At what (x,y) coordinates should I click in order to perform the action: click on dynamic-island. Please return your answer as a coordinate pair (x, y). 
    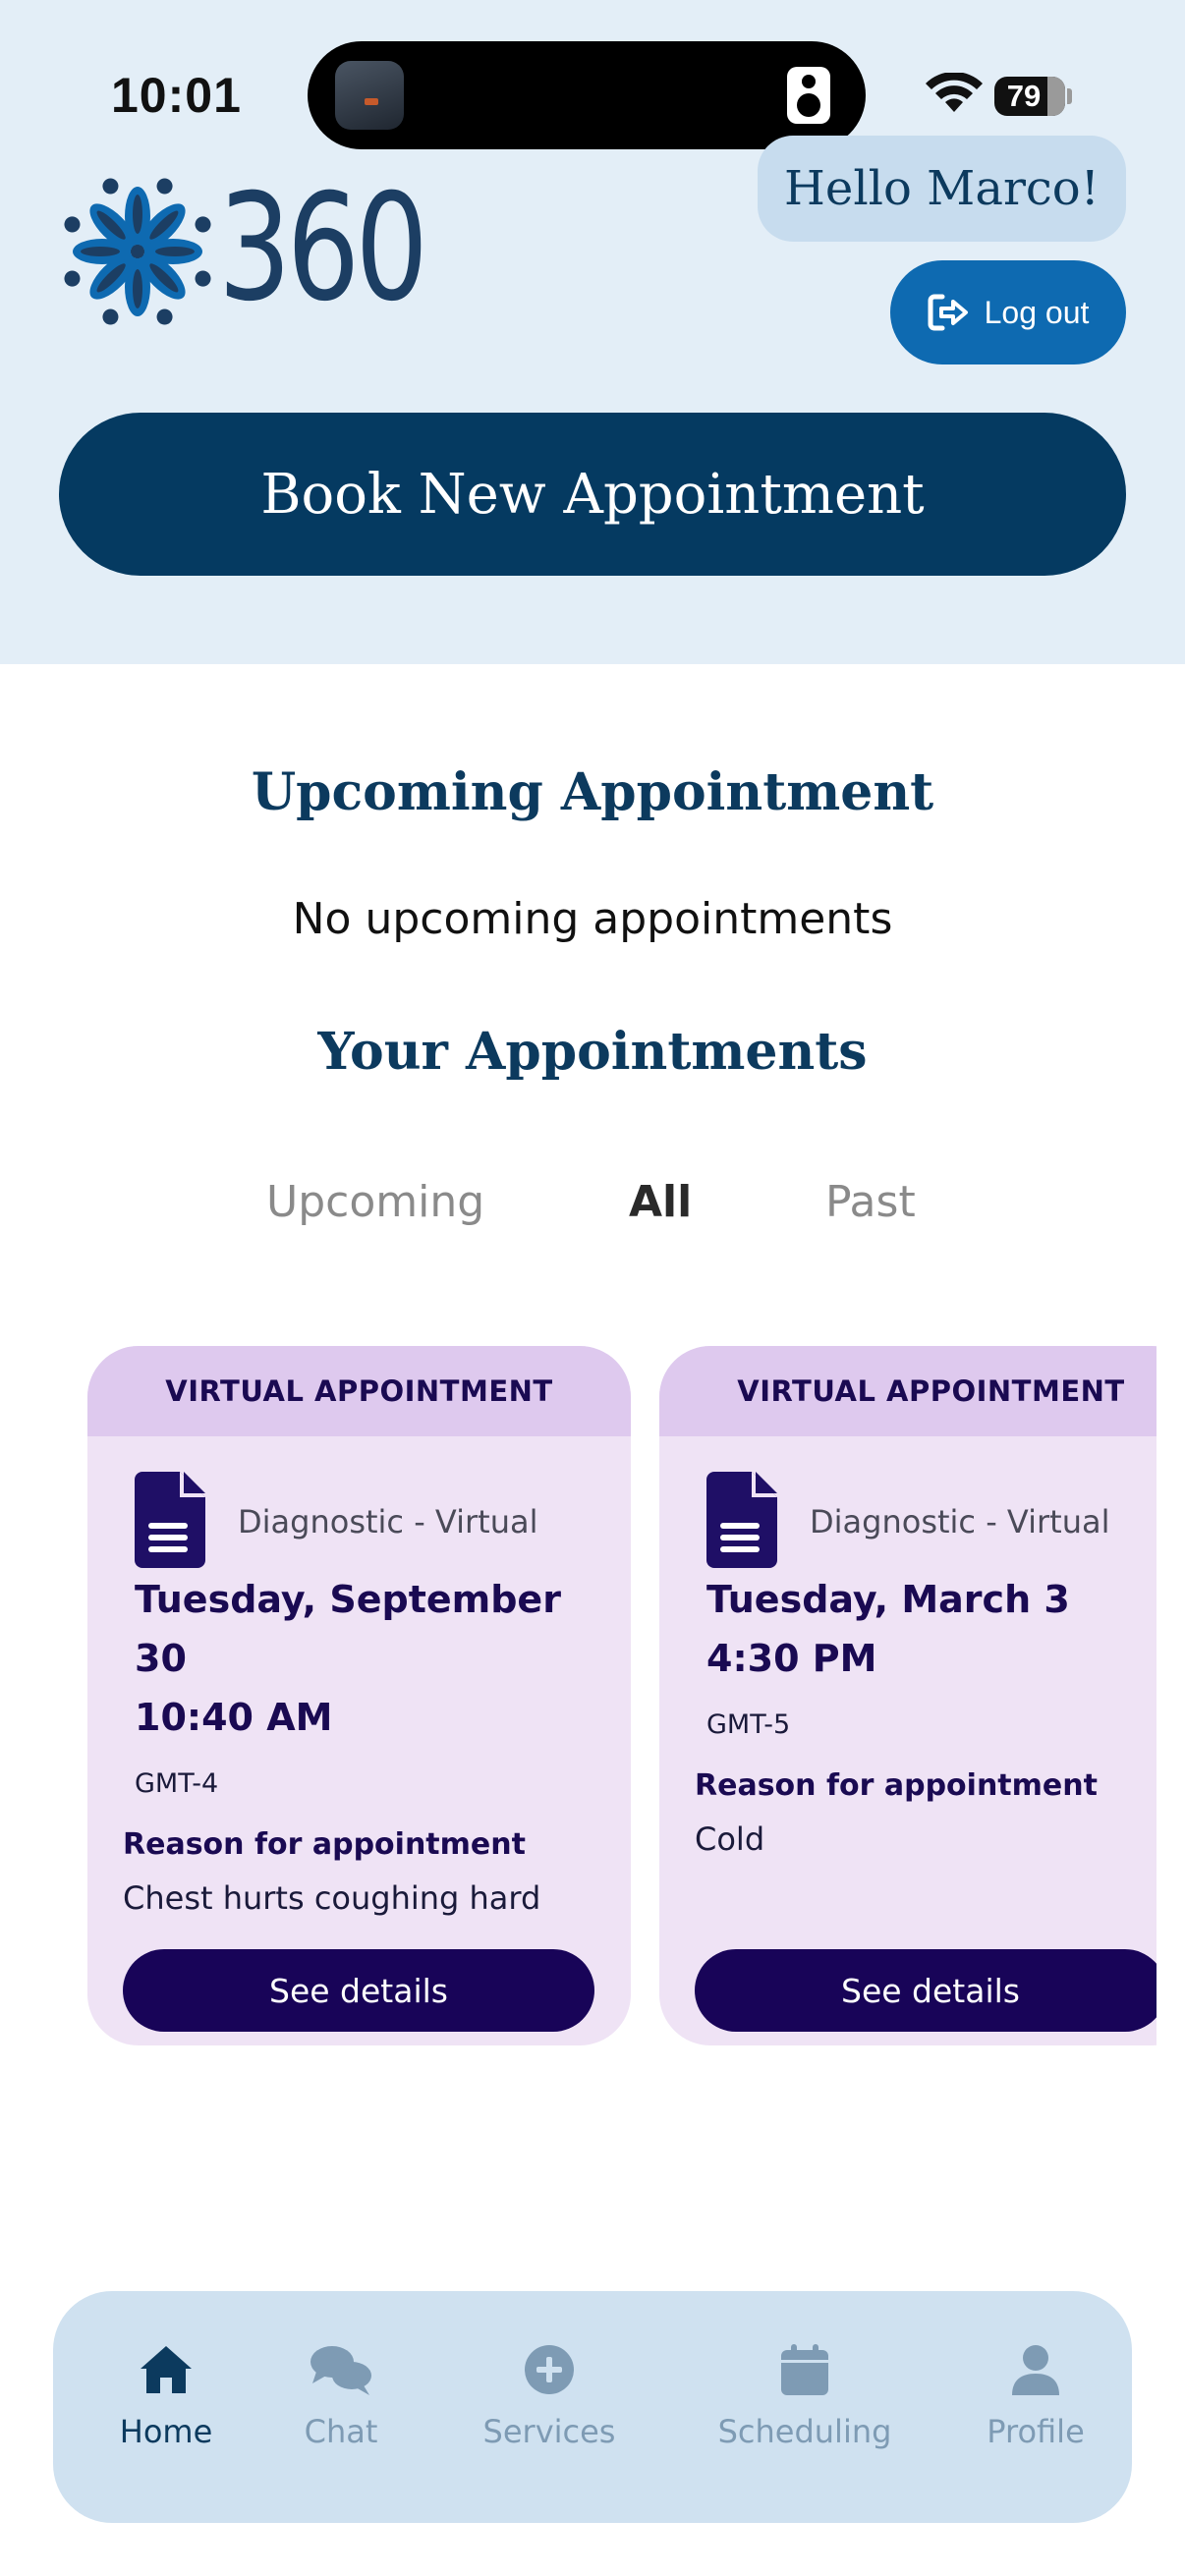
    Looking at the image, I should click on (587, 95).